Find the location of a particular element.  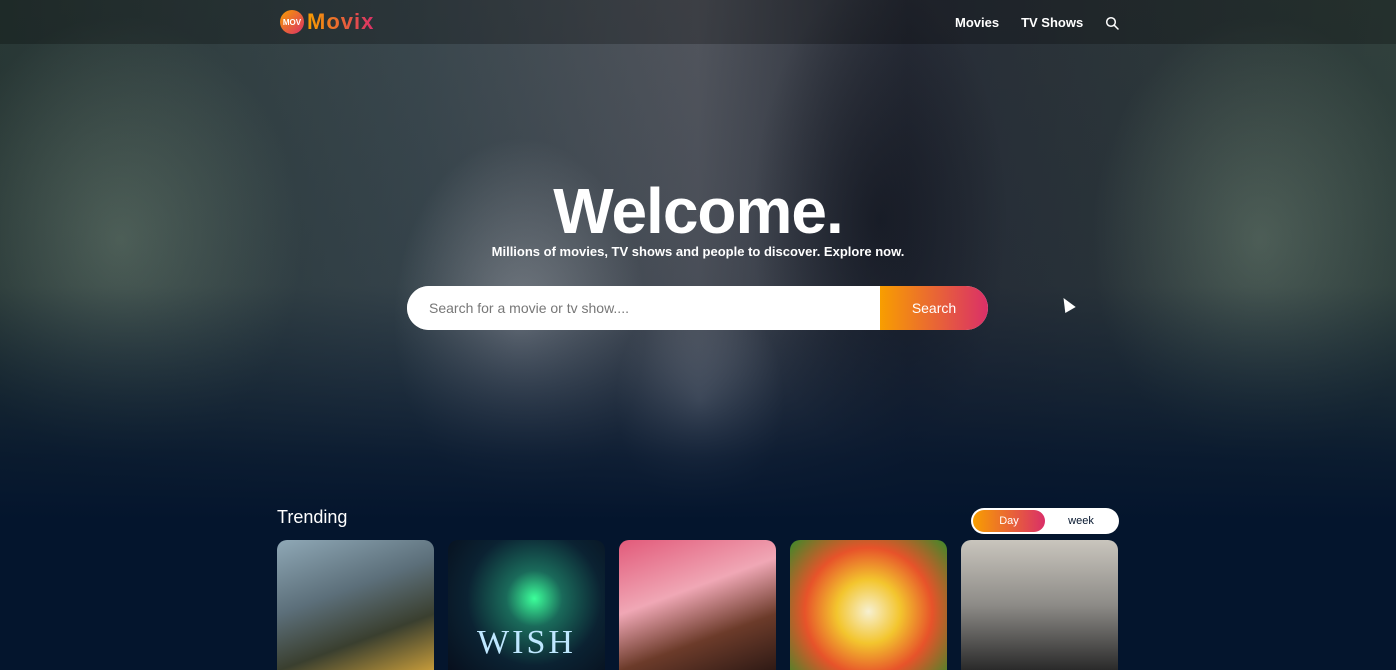

nav-menu: Movies TV Shows is located at coordinates (1037, 22).